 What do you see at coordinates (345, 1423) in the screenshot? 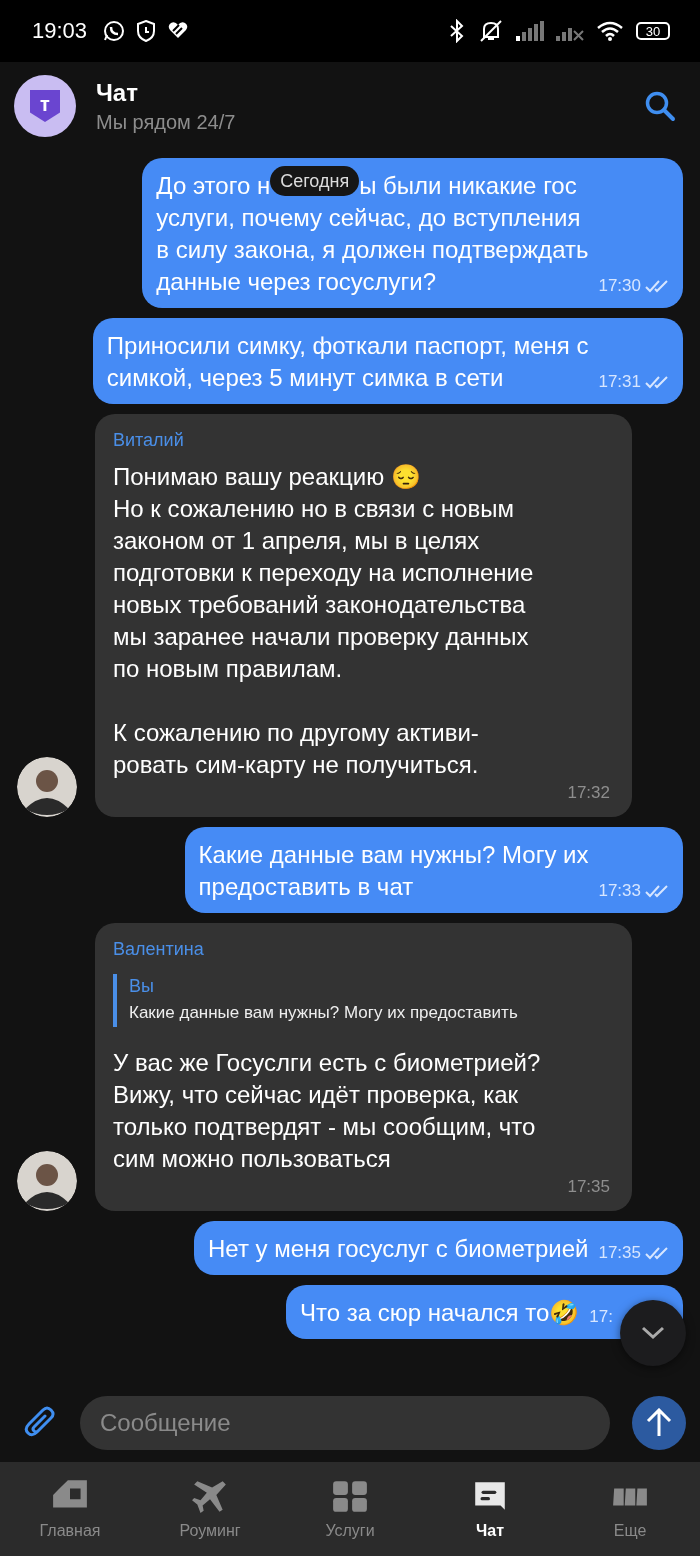
I see `message-input: Сообщение` at bounding box center [345, 1423].